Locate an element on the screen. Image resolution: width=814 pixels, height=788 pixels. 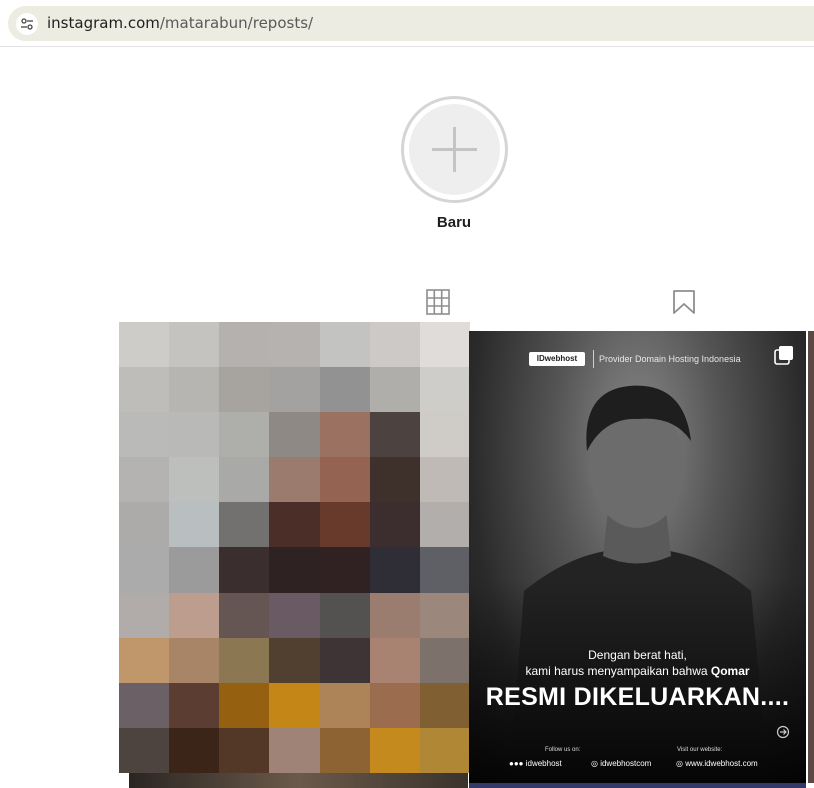
caption-name: Qomar is located at coordinates (730, 671).